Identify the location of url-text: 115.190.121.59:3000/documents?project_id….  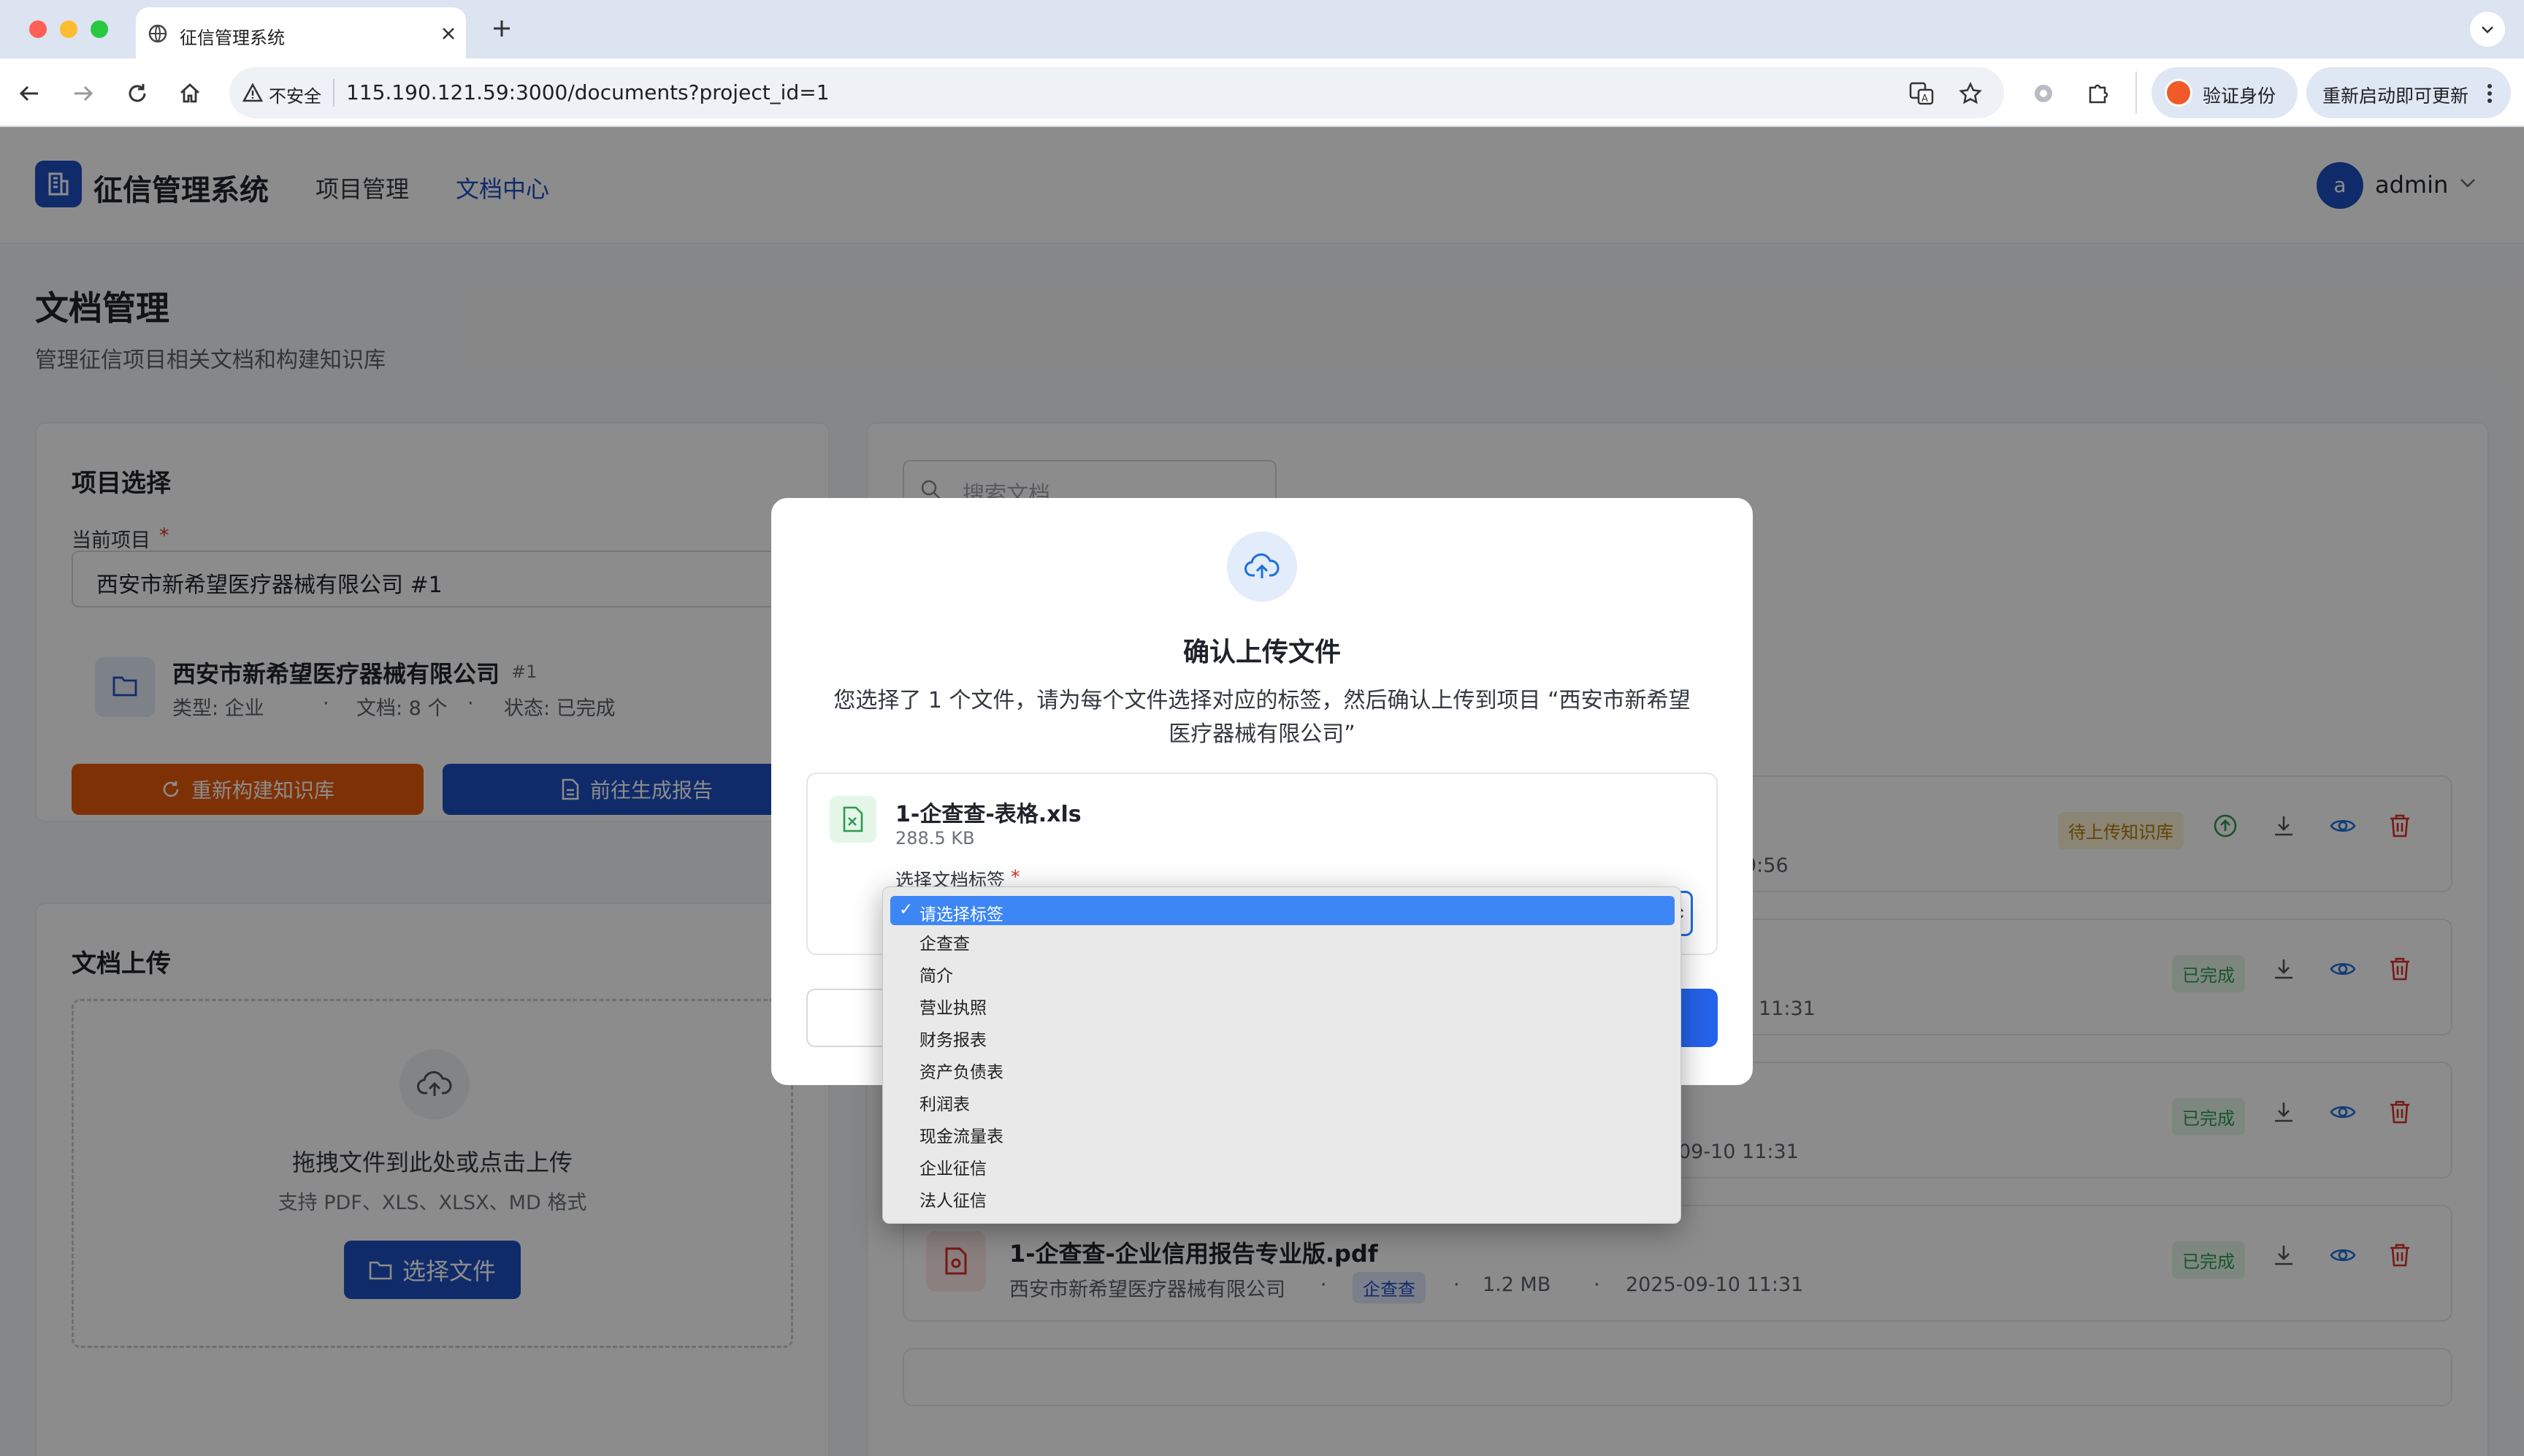
(588, 92).